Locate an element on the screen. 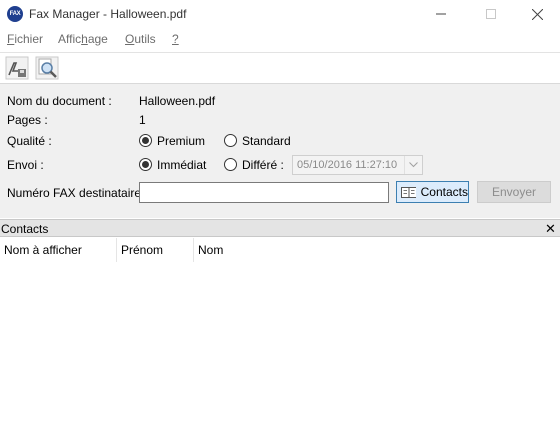 The height and width of the screenshot is (428, 560). menu-affichage: Affichage is located at coordinates (83, 39).